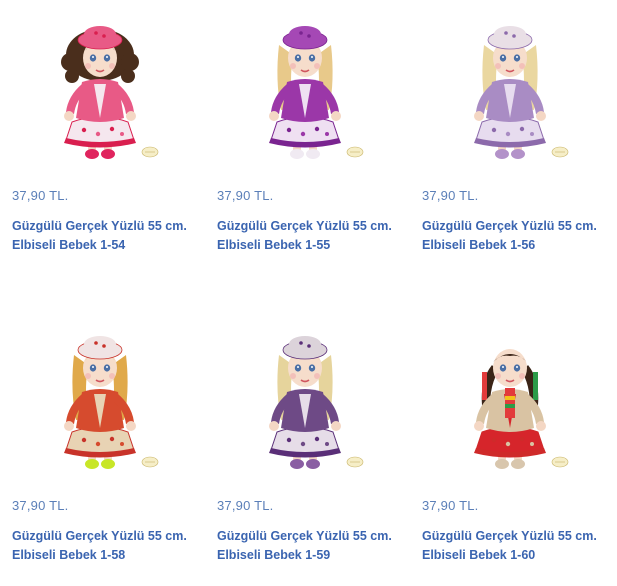 The width and height of the screenshot is (617, 586). What do you see at coordinates (274, 555) in the screenshot?
I see `product-title-line: Elbiseli Bebek 1-59` at bounding box center [274, 555].